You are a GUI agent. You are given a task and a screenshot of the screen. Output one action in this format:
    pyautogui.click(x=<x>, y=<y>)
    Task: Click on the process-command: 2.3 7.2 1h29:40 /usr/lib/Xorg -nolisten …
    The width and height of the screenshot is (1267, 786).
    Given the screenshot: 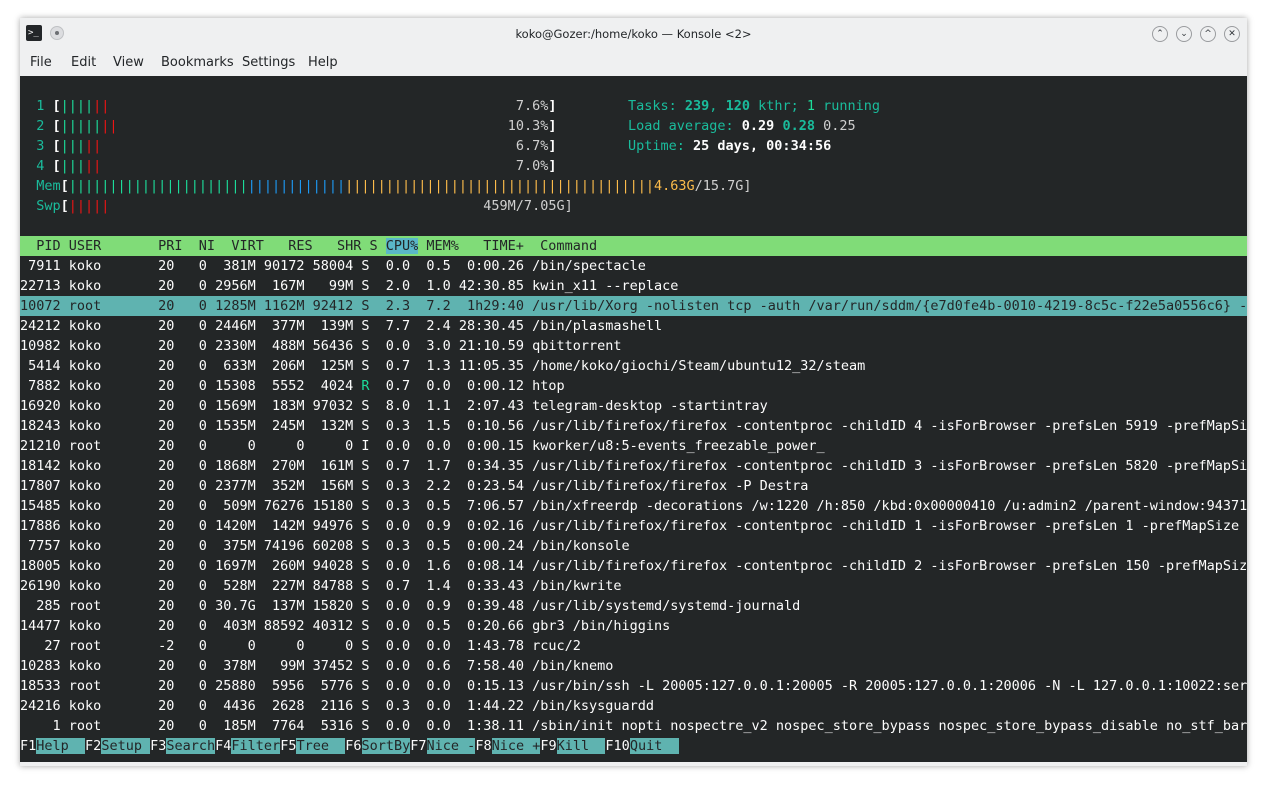 What is the action you would take?
    pyautogui.click(x=808, y=306)
    